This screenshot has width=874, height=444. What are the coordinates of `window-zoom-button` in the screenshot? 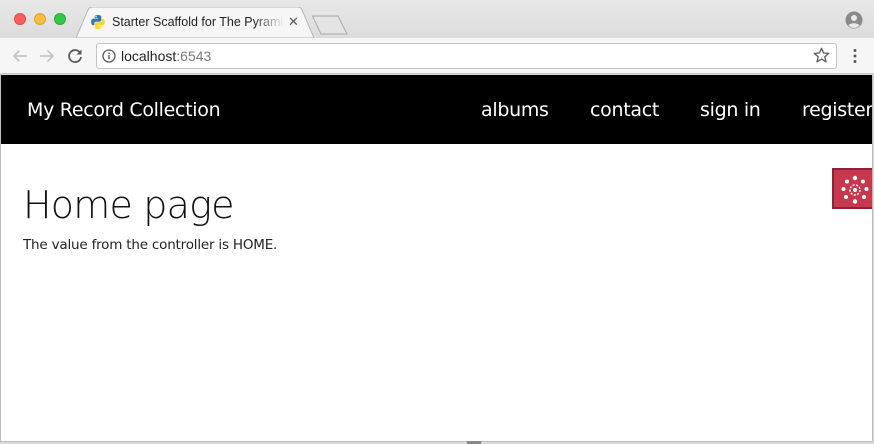 It's located at (60, 19).